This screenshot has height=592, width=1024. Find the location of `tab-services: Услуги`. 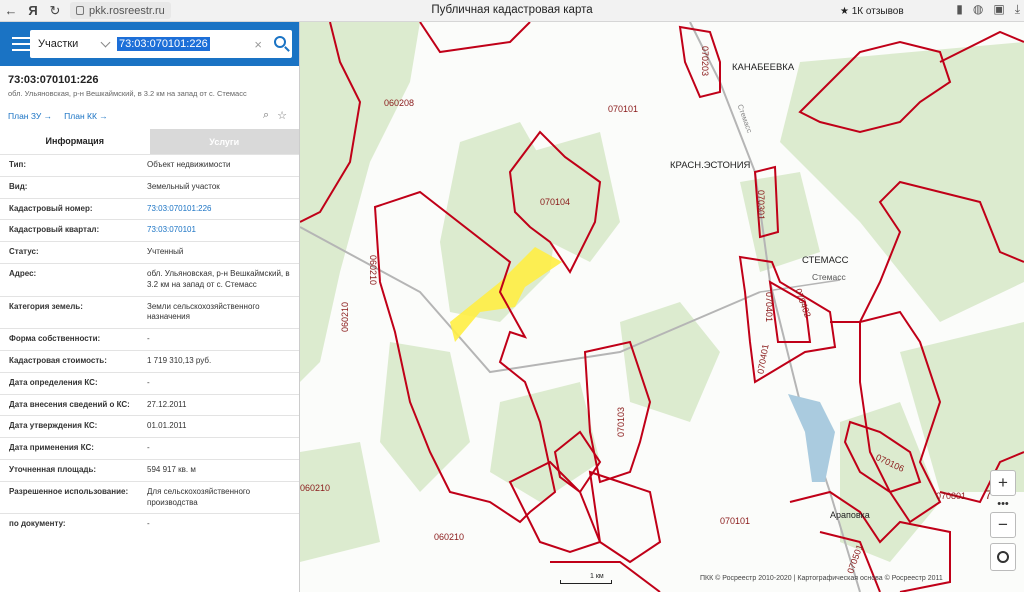

tab-services: Услуги is located at coordinates (224, 141).